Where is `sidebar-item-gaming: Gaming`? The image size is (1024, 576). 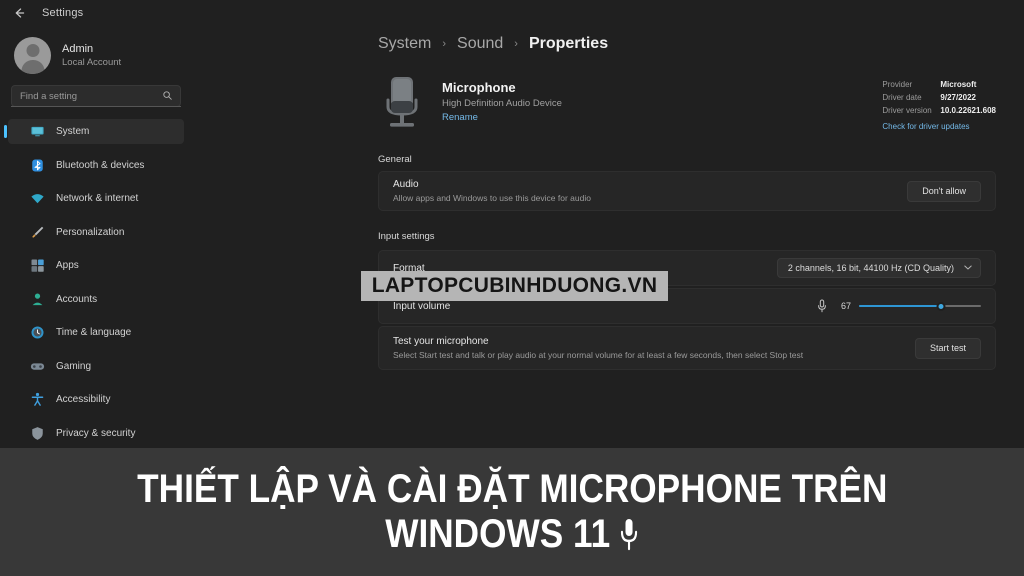 sidebar-item-gaming: Gaming is located at coordinates (96, 366).